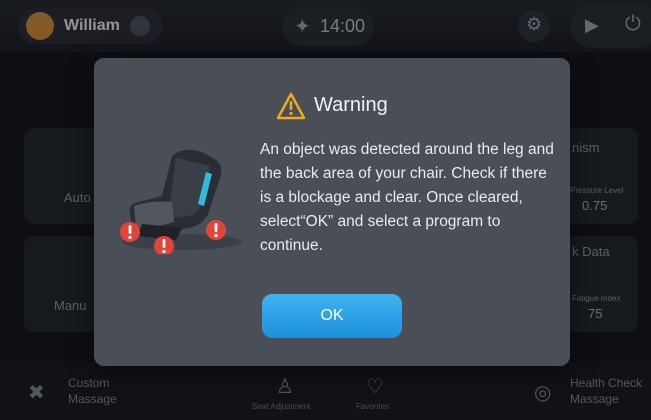 Image resolution: width=651 pixels, height=420 pixels. What do you see at coordinates (181, 201) in the screenshot?
I see `massage-chair-icon` at bounding box center [181, 201].